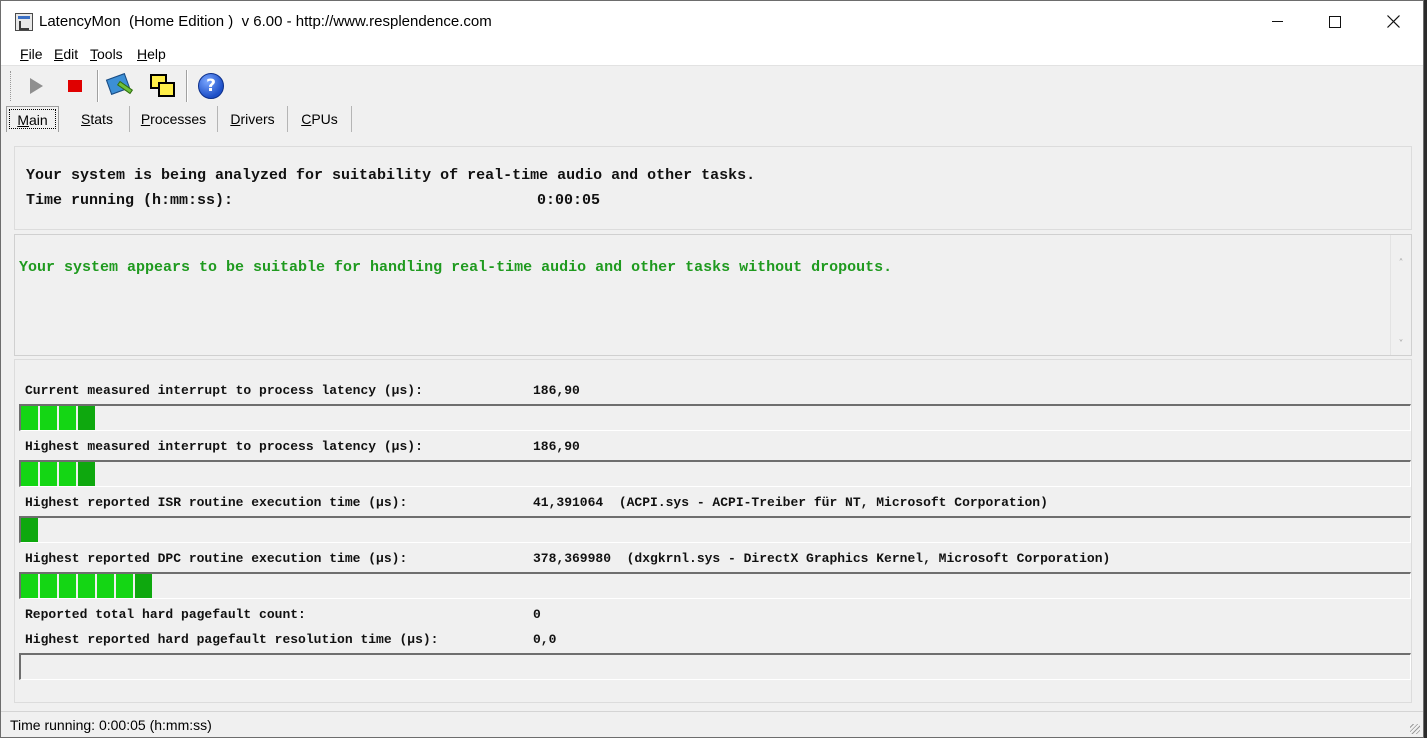  I want to click on time-running-label: Time running (h:mm:ss):, so click(130, 200).